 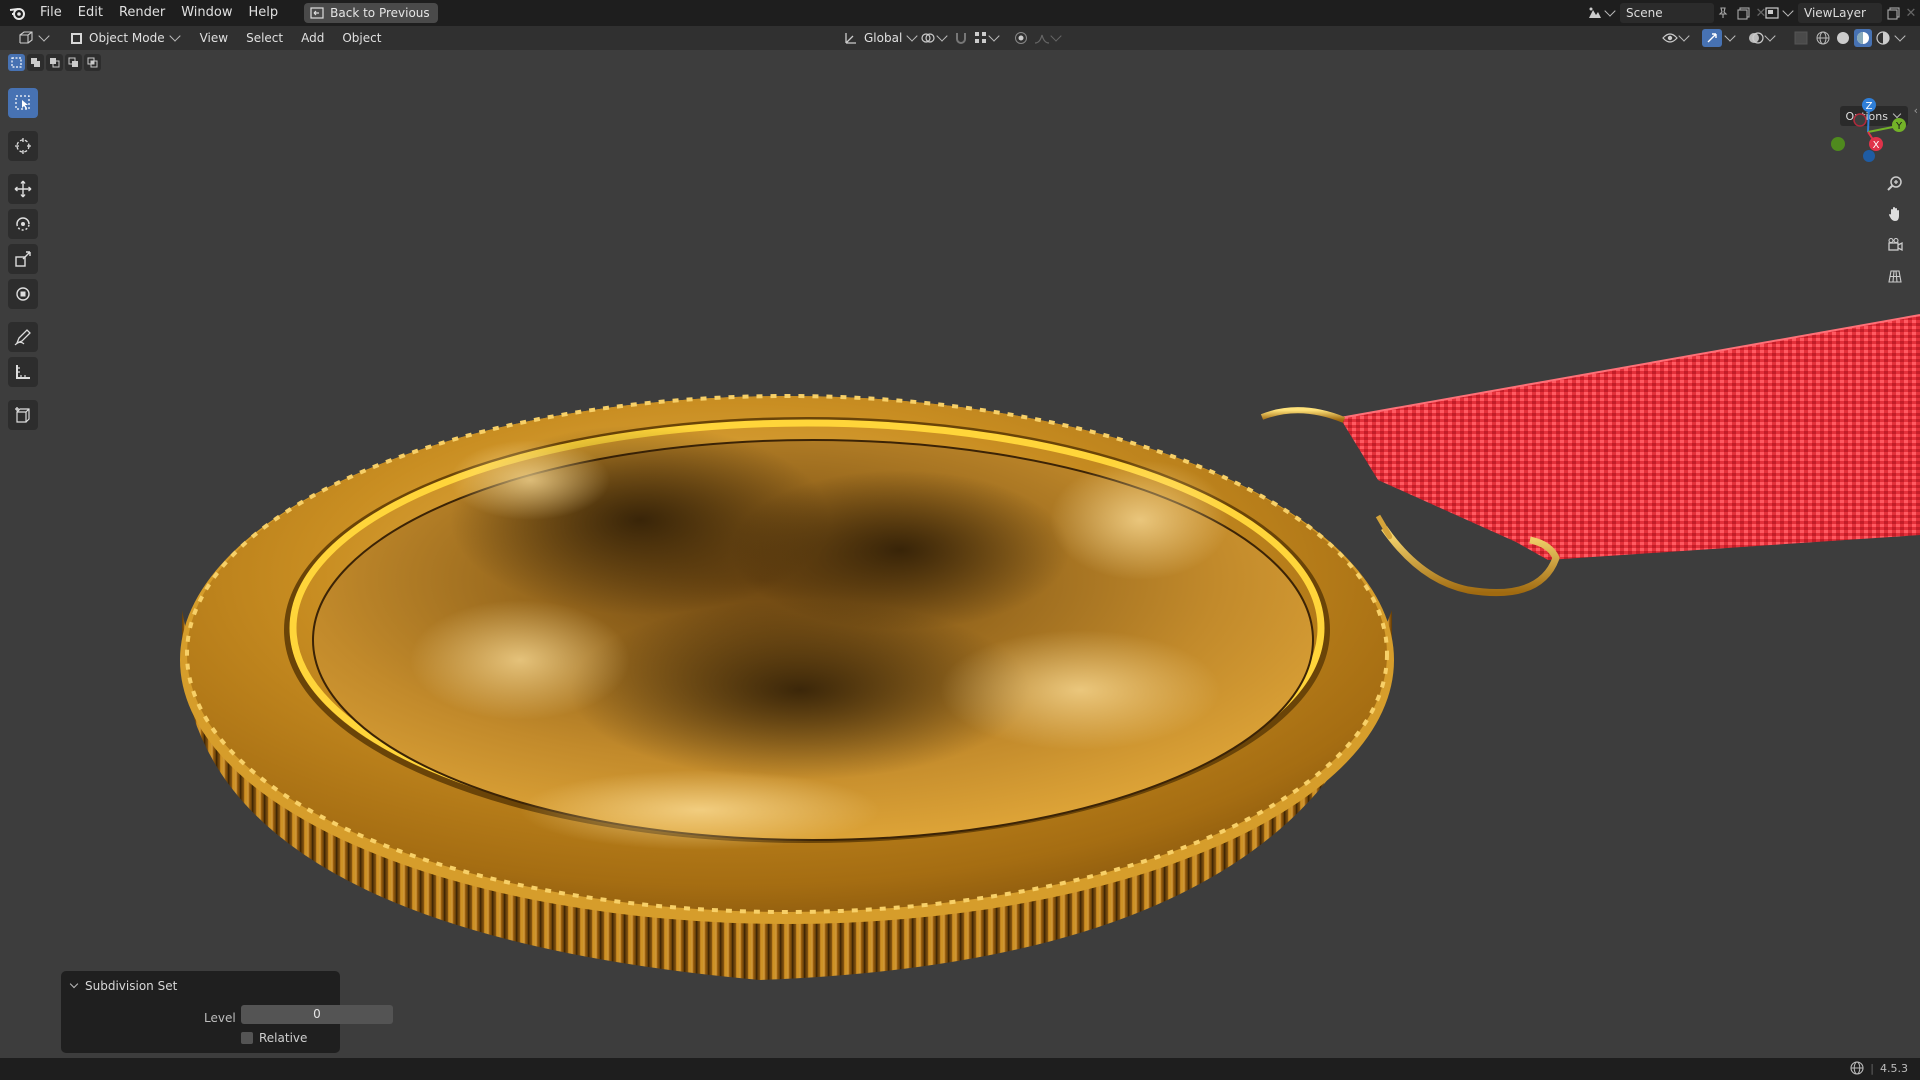 I want to click on menu-add: Add, so click(x=312, y=38).